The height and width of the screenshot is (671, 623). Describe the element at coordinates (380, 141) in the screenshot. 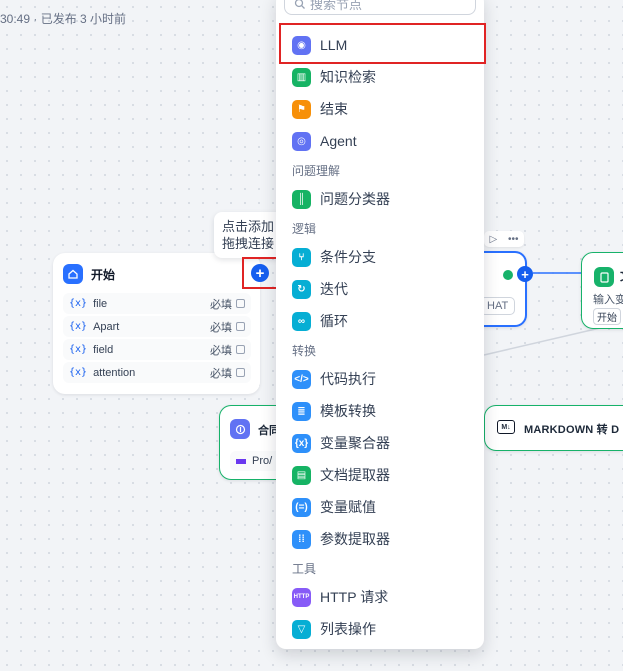

I see `menu-item-agent: ◎ Agent` at that location.